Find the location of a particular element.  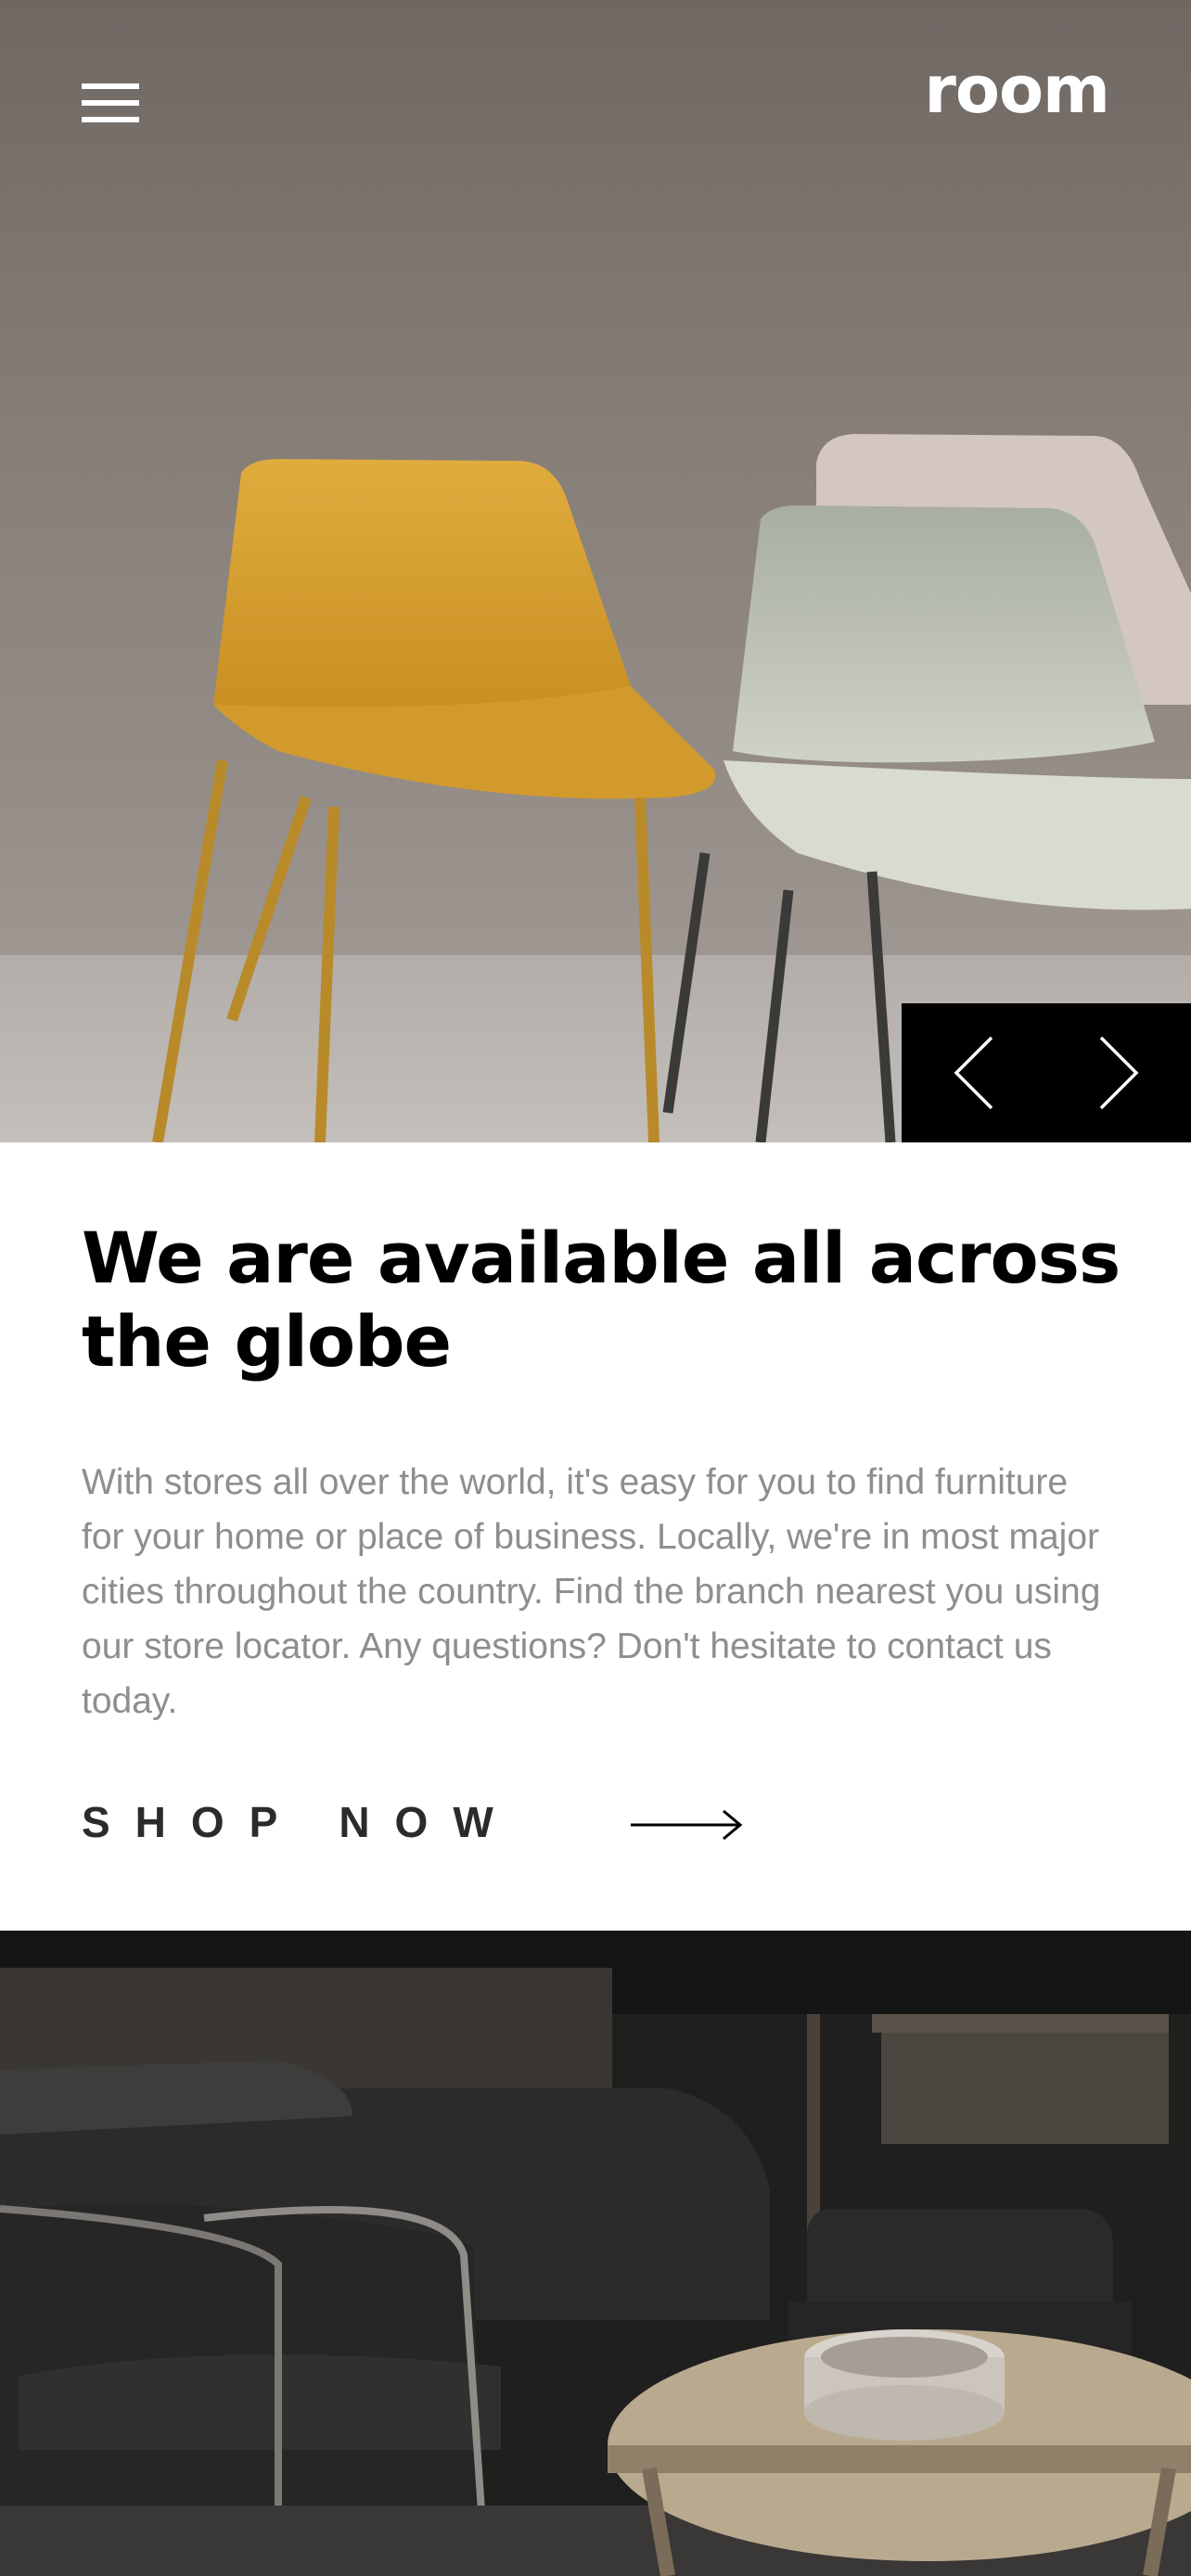

section-title: We are available all across the globe is located at coordinates (601, 1300).